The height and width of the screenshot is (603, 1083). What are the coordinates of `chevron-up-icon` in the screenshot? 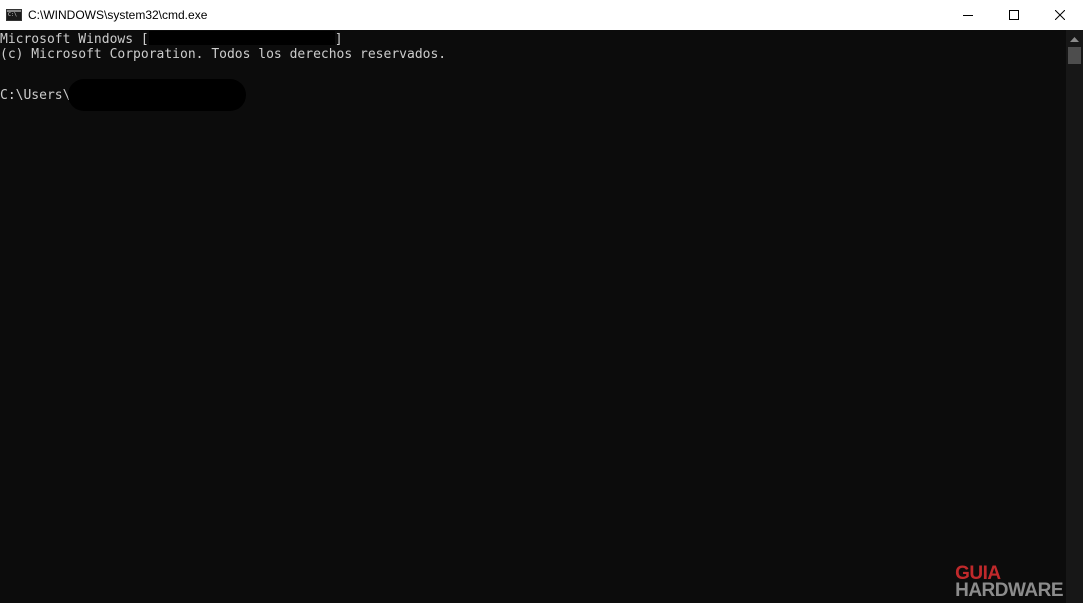 It's located at (1074, 39).